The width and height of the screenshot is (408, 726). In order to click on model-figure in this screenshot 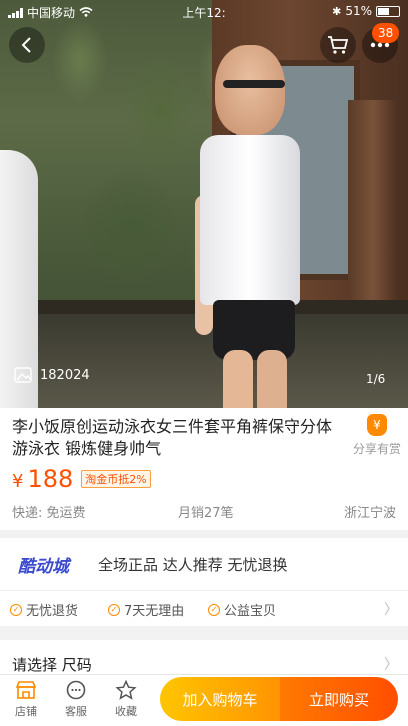, I will do `click(250, 226)`.